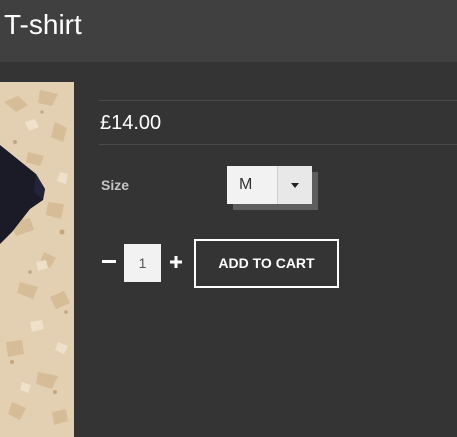 This screenshot has width=457, height=437. Describe the element at coordinates (278, 144) in the screenshot. I see `divider-bottom` at that location.